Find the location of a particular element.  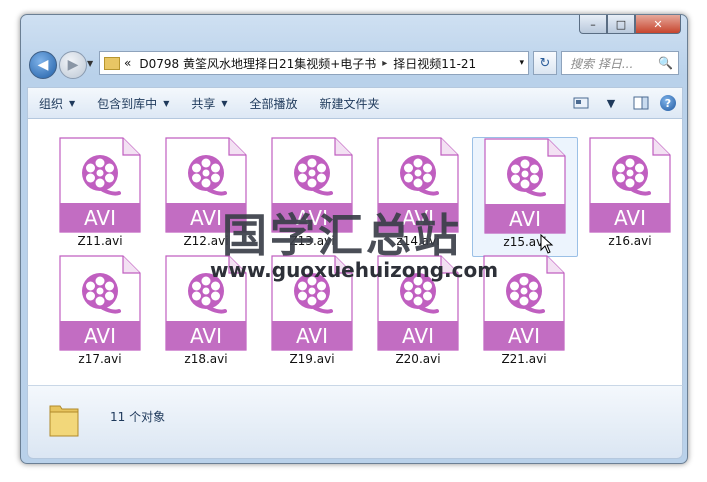

close-button: ✕ is located at coordinates (658, 24).